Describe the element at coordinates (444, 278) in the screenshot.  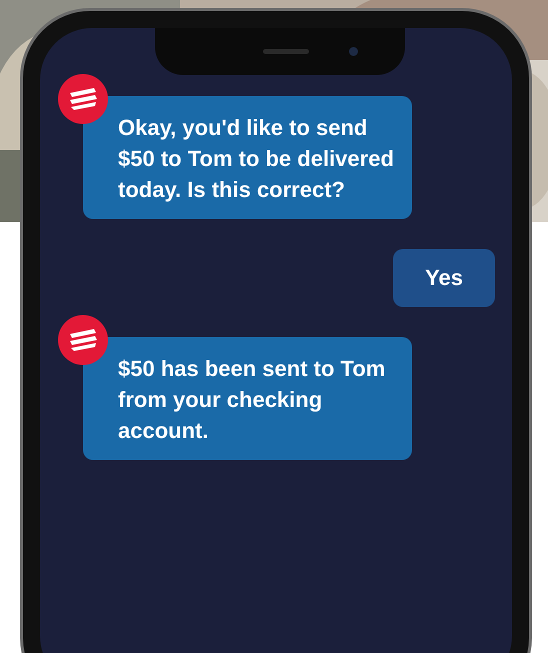
I see `user-message: Yes` at that location.